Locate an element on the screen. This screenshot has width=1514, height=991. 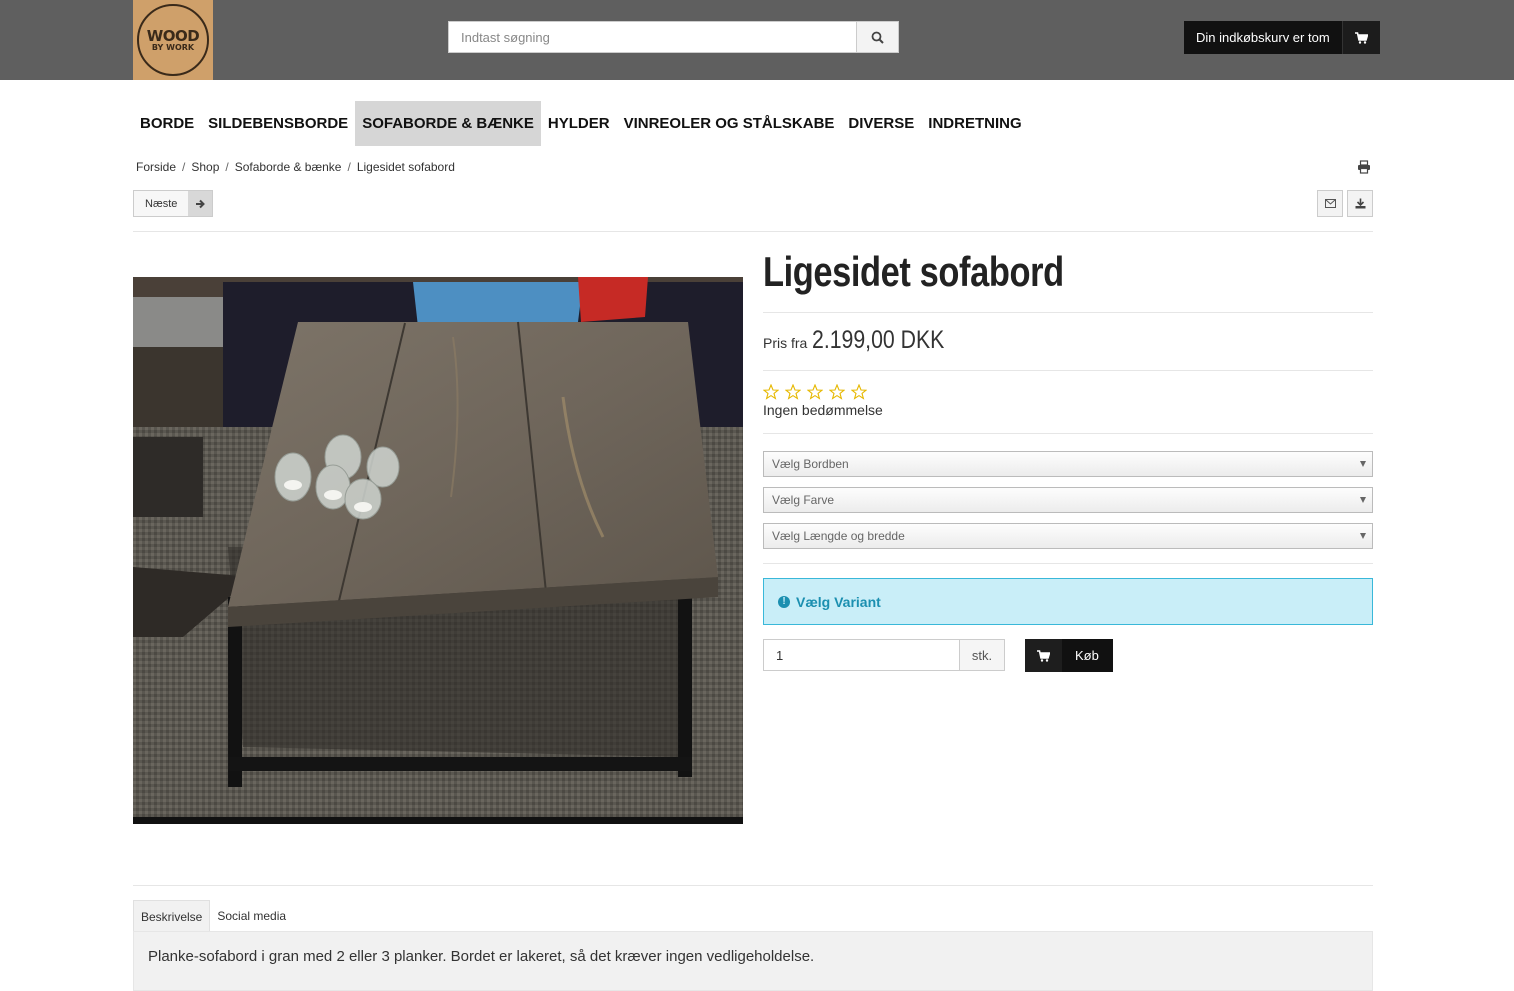
breadcrumb-sofaborde: Sofaborde & bænke is located at coordinates (288, 167).